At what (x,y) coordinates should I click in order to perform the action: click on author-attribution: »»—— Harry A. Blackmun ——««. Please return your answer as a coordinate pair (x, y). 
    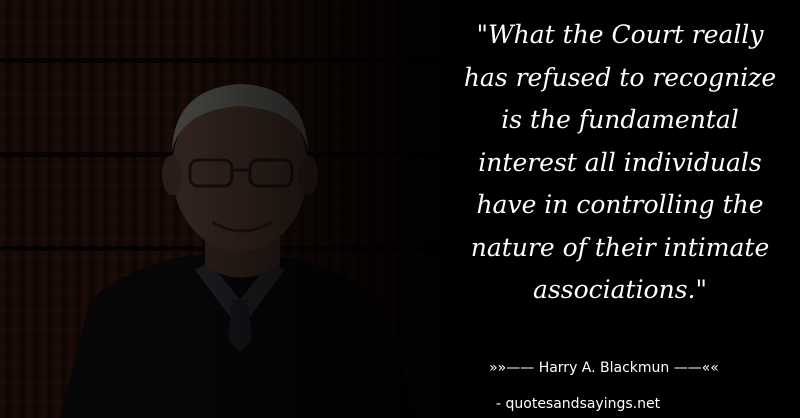
    Looking at the image, I should click on (604, 368).